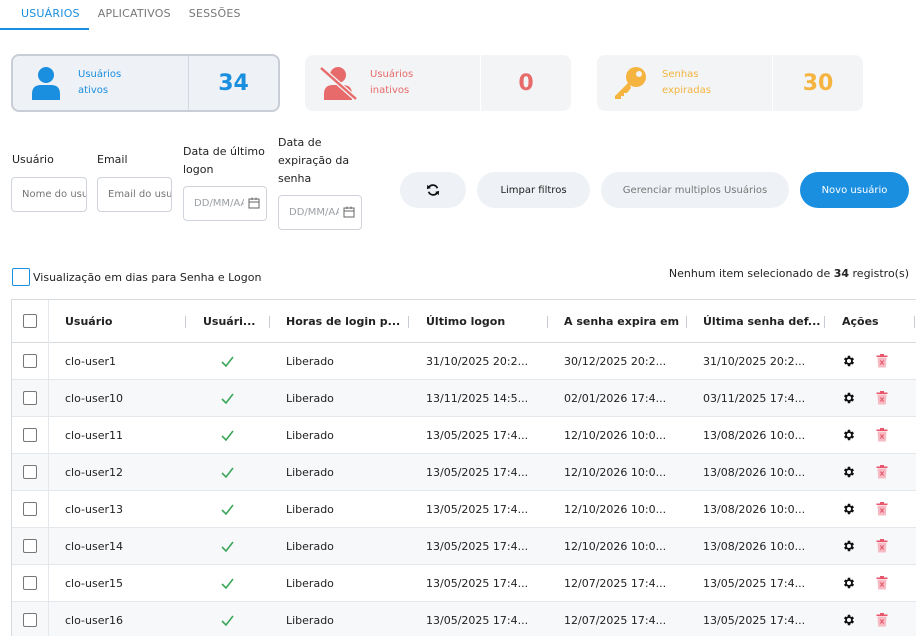 The image size is (916, 636). Describe the element at coordinates (438, 83) in the screenshot. I see `inactive-users-card: Usuários inativos 0` at that location.